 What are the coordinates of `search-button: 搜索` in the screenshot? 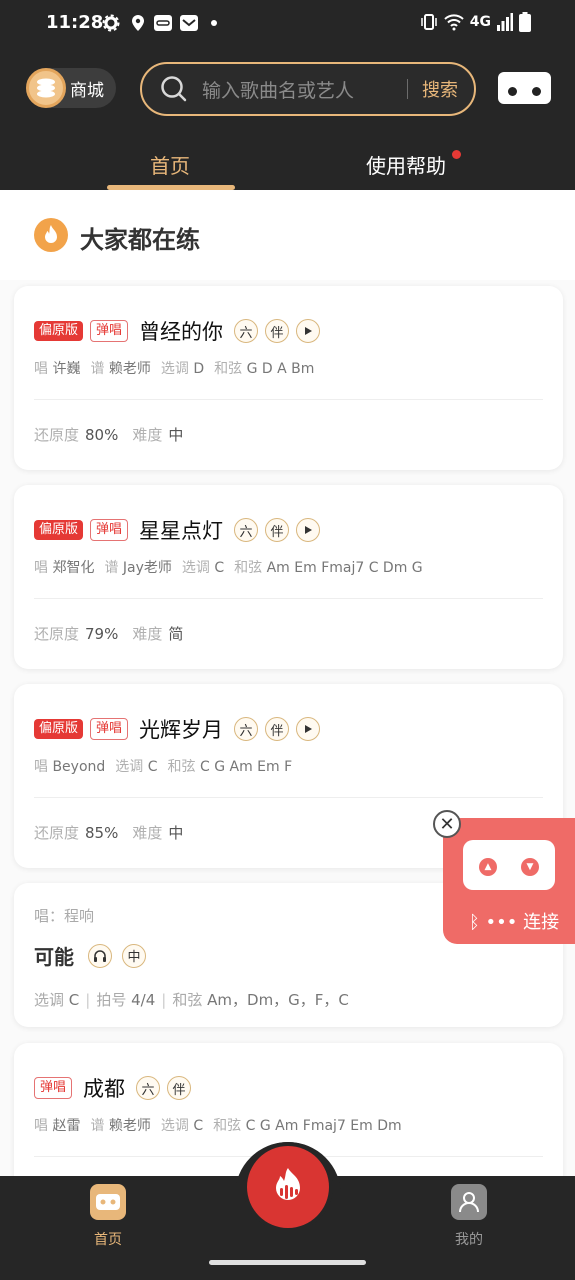 It's located at (440, 89).